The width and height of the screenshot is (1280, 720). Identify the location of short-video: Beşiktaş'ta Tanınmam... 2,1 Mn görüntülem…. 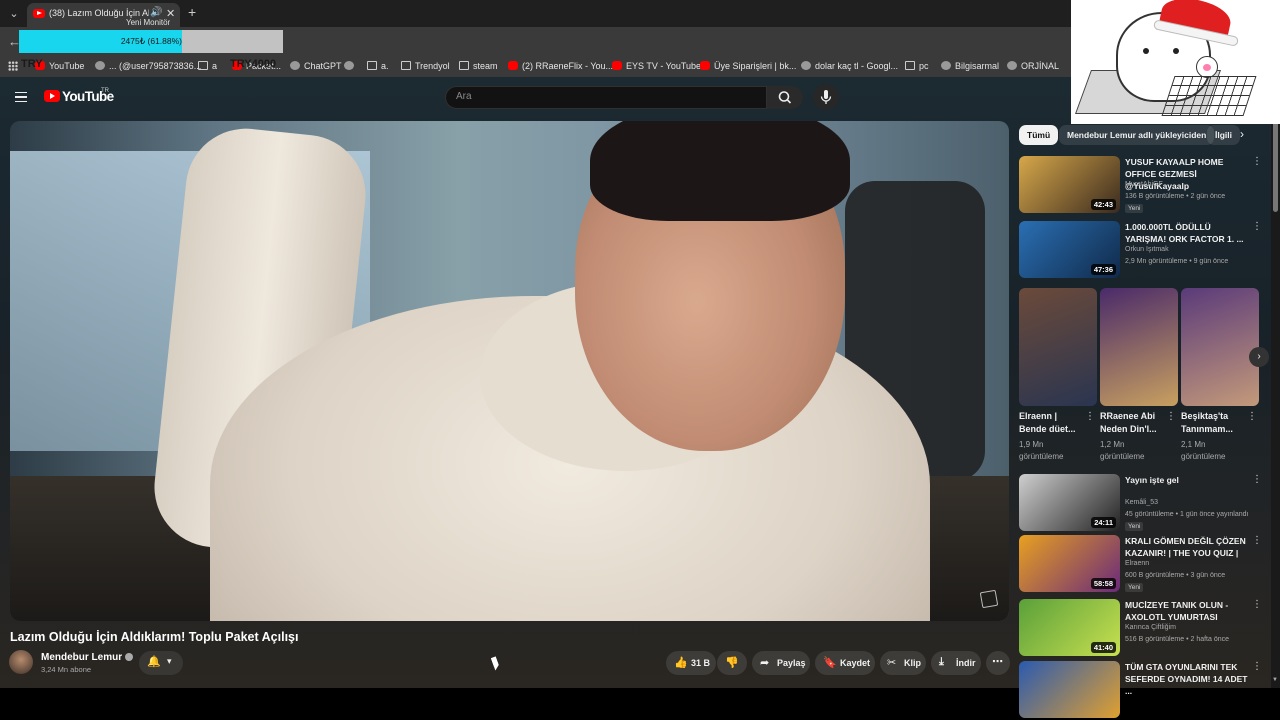
(1220, 378).